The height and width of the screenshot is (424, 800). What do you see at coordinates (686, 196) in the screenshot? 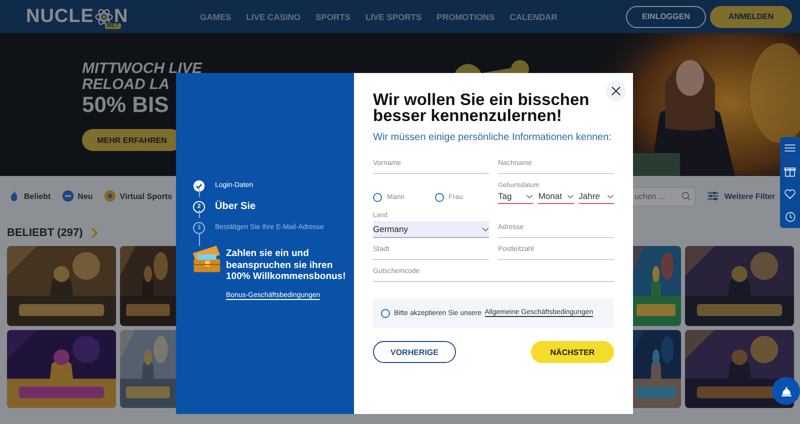
I see `search-icon` at bounding box center [686, 196].